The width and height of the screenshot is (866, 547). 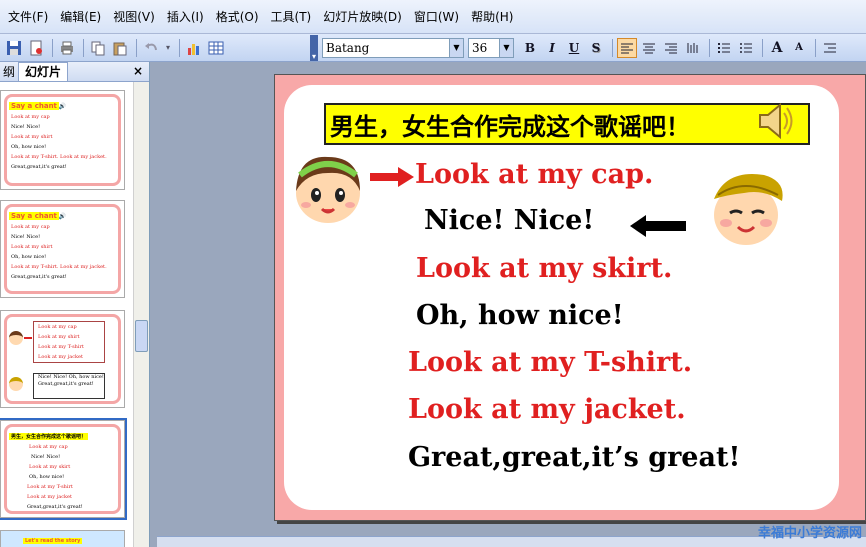 I want to click on bold-button: B, so click(x=530, y=48).